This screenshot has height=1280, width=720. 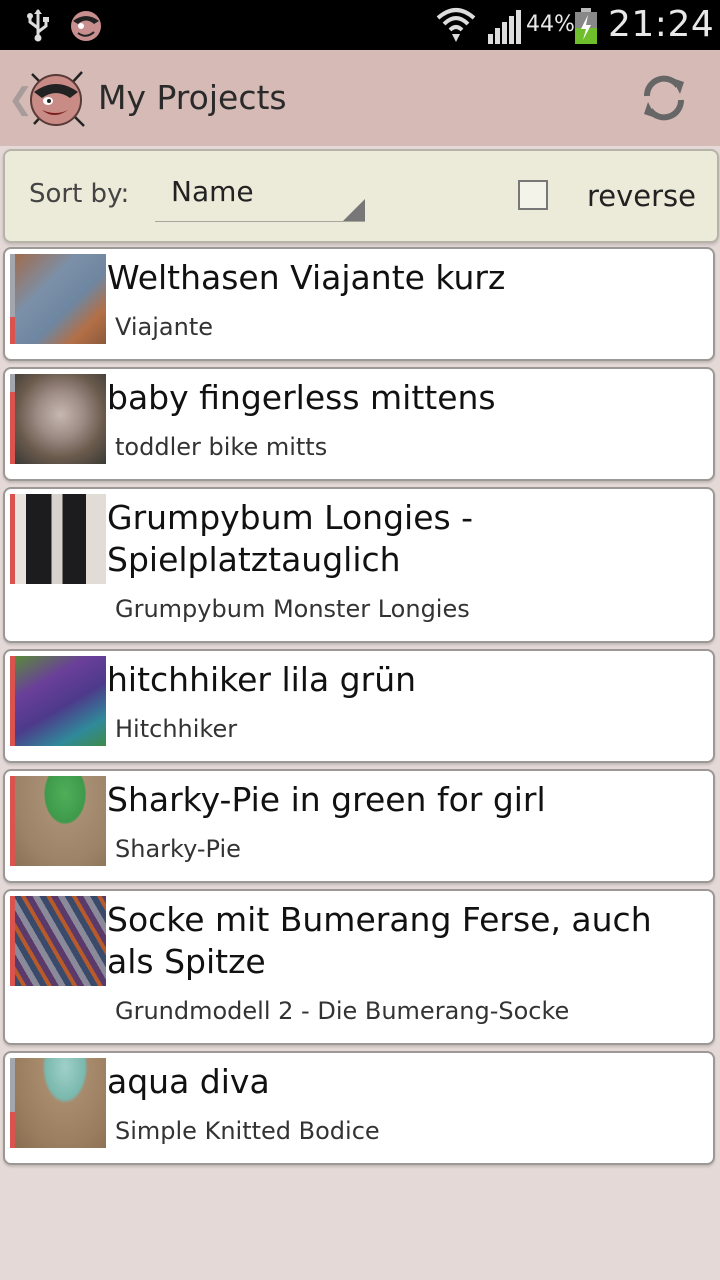 What do you see at coordinates (57, 99) in the screenshot?
I see `app-logo-icon` at bounding box center [57, 99].